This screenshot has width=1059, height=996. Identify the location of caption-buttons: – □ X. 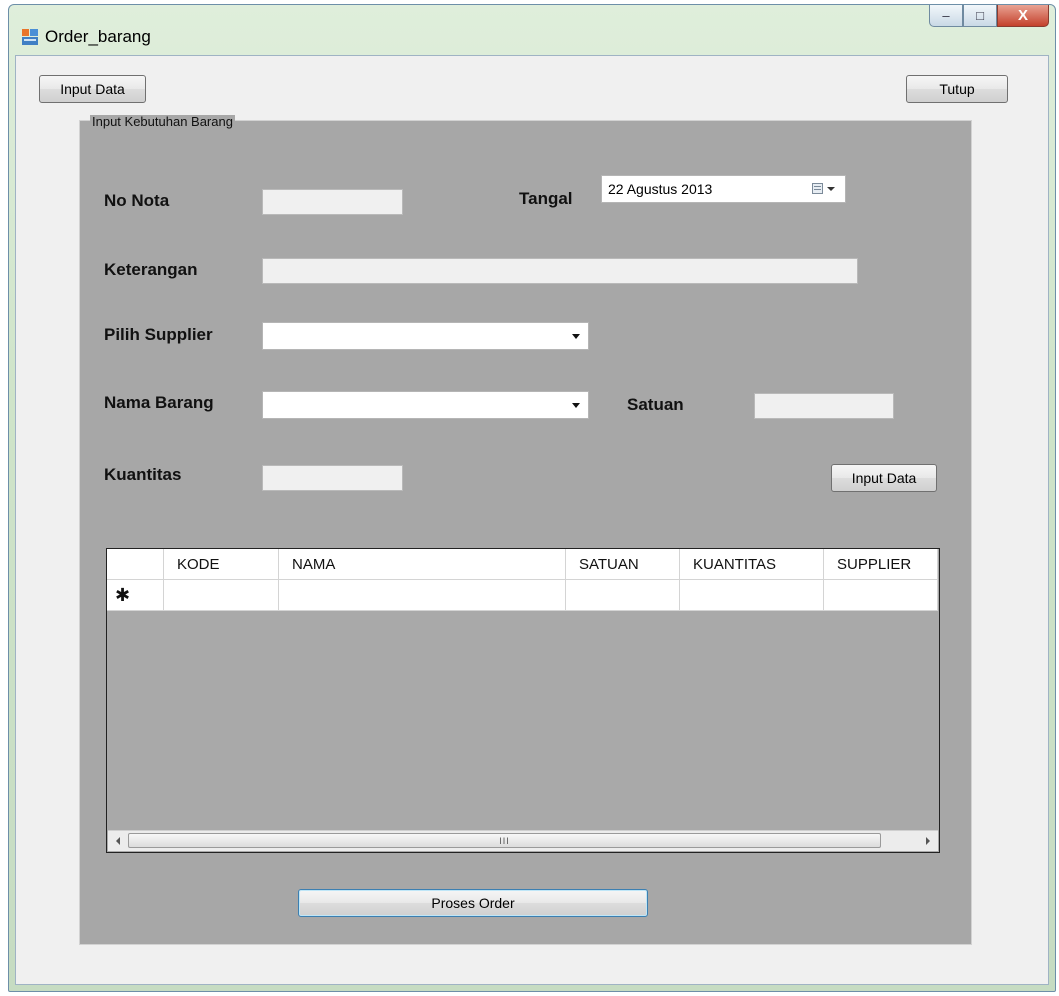
(989, 17).